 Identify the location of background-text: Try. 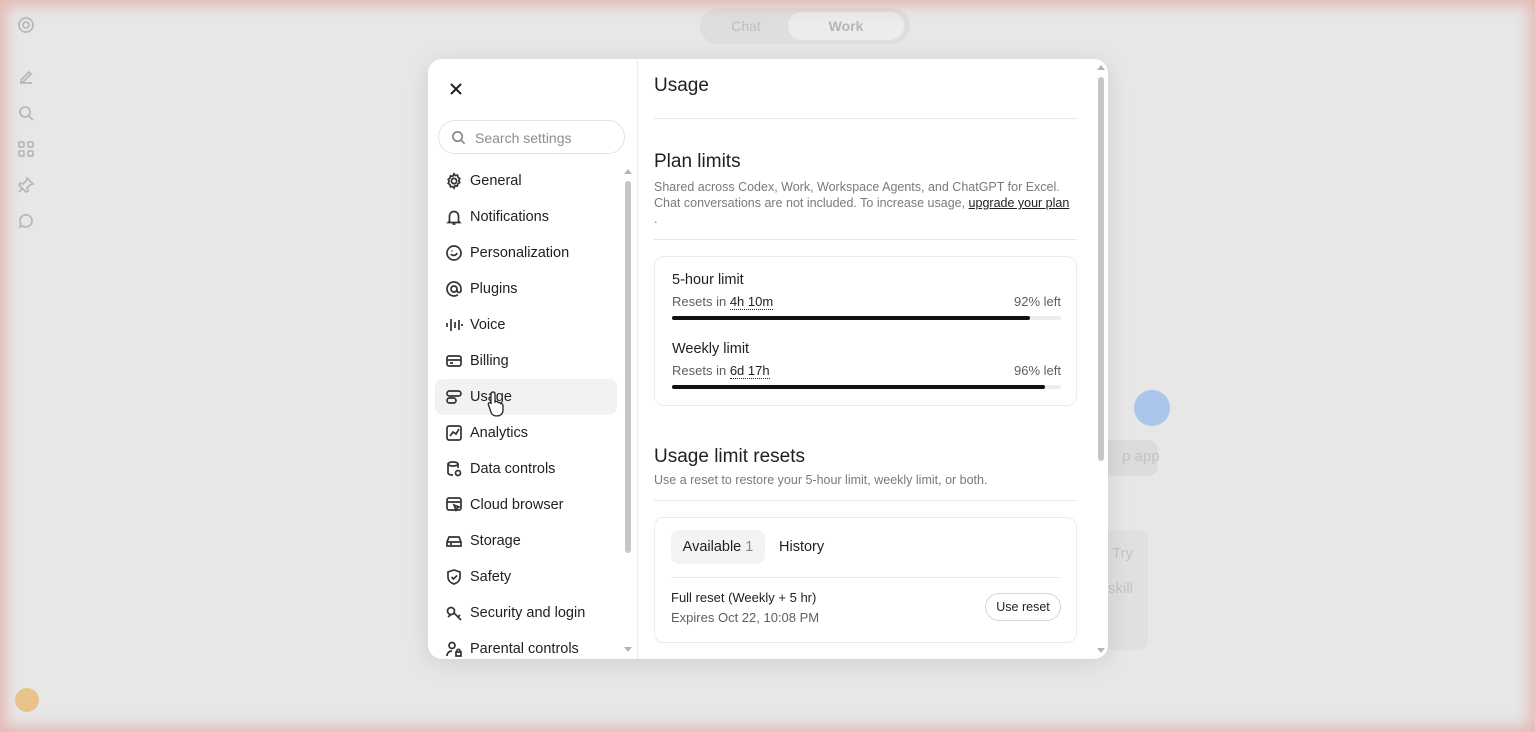
(1123, 553).